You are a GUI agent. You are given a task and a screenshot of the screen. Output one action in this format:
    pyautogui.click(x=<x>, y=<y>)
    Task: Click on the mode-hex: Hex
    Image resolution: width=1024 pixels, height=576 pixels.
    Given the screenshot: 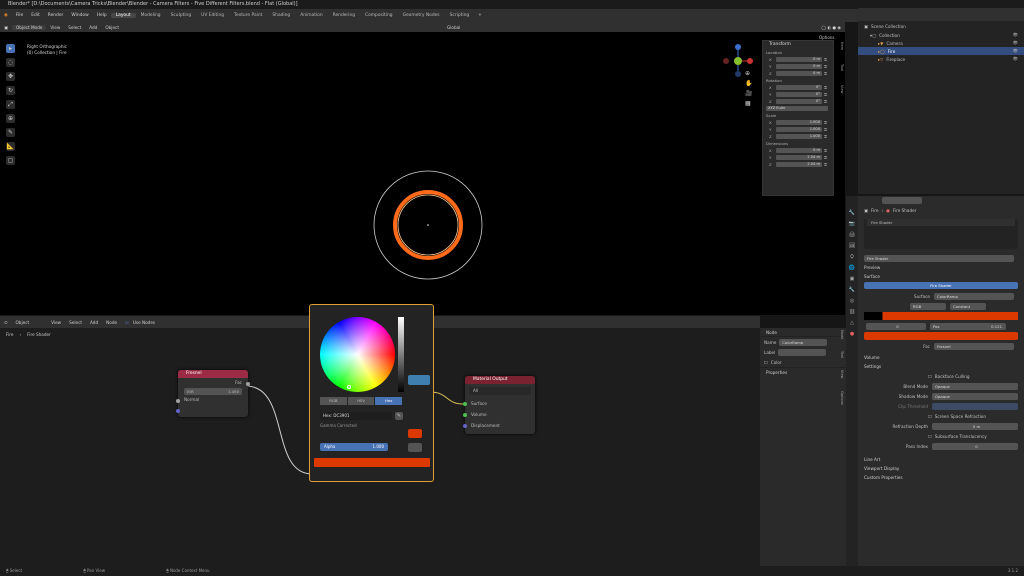 What is the action you would take?
    pyautogui.click(x=389, y=401)
    